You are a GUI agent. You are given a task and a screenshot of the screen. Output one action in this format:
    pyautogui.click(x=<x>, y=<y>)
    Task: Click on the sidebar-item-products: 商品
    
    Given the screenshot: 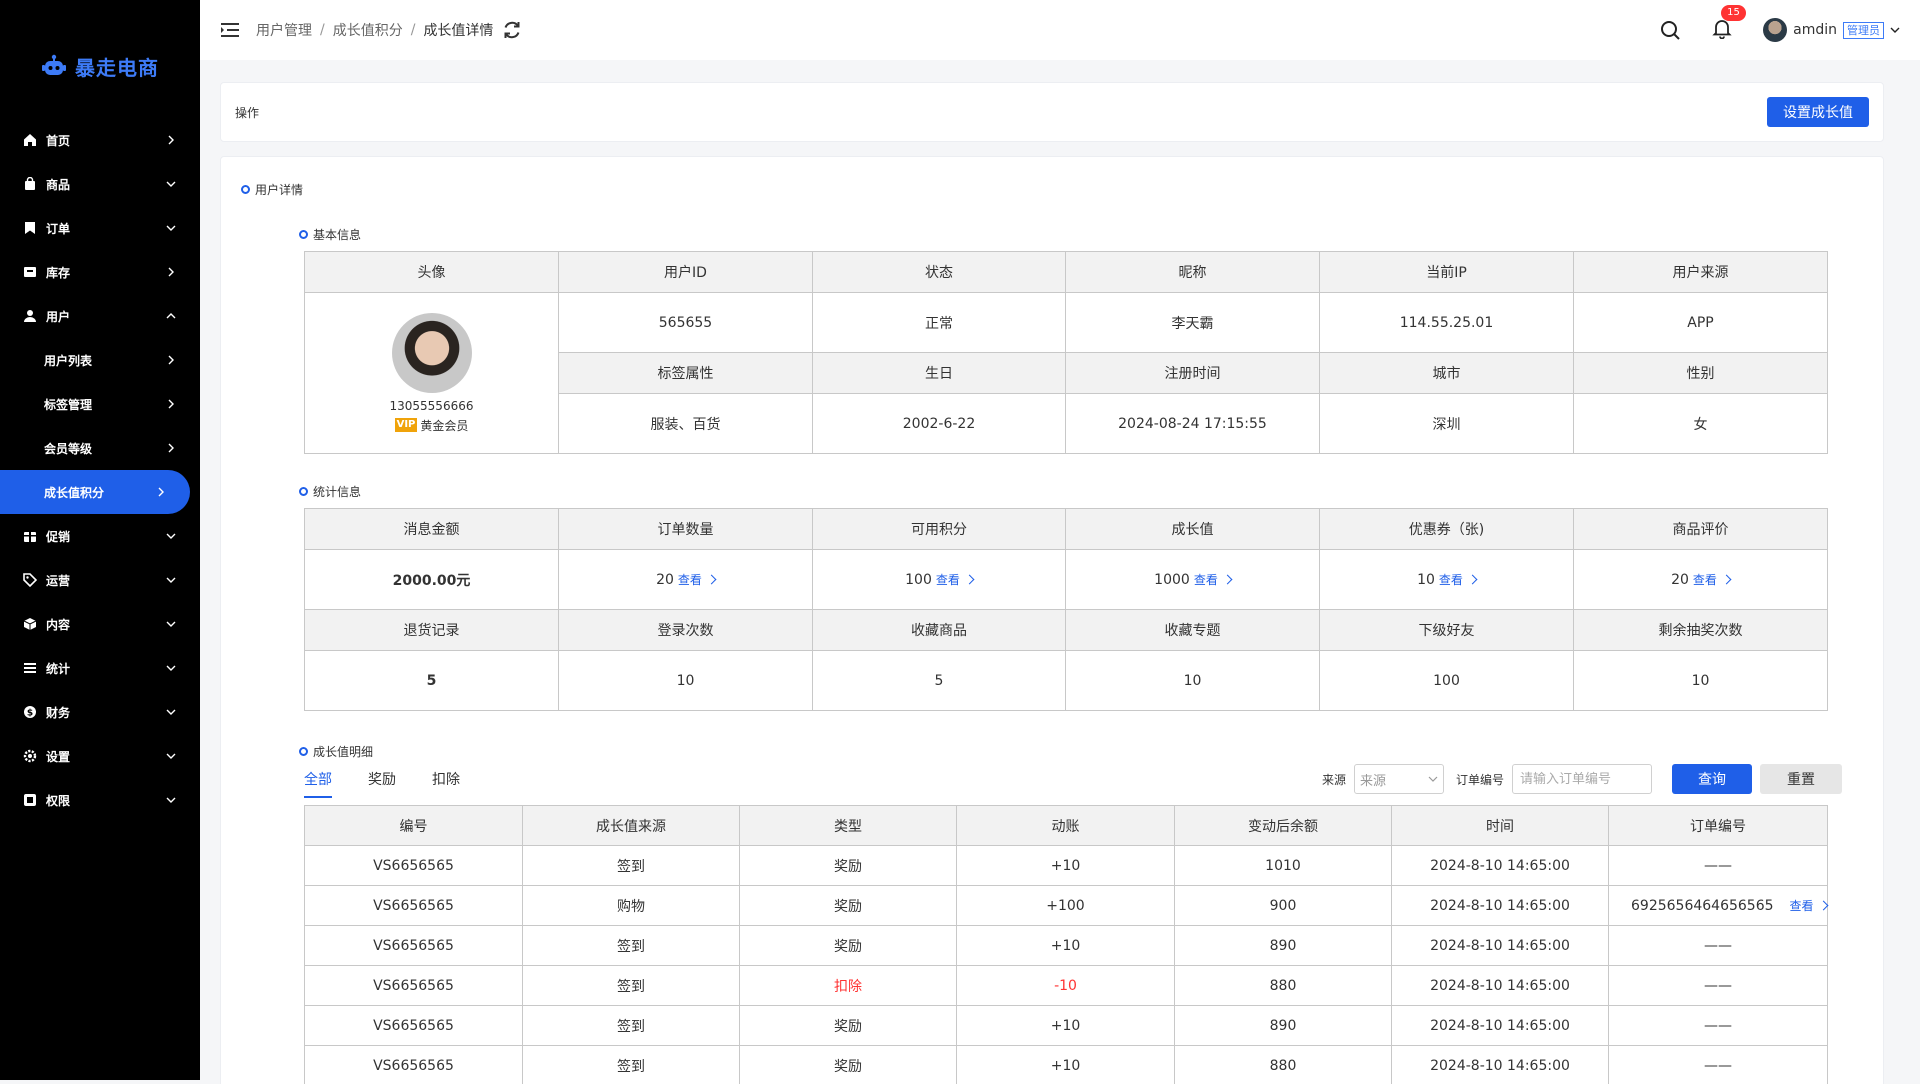 What is the action you would take?
    pyautogui.click(x=100, y=184)
    